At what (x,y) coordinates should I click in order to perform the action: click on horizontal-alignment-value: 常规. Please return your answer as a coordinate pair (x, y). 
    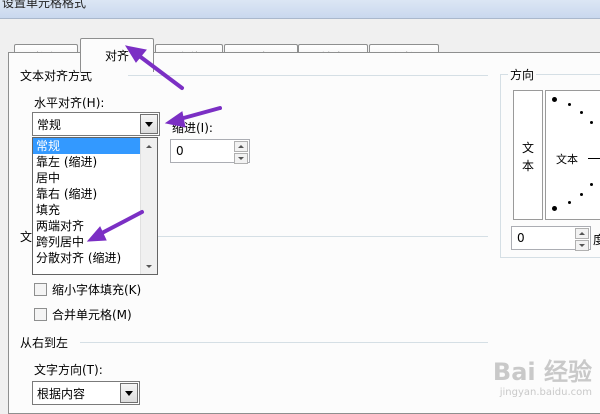
    Looking at the image, I should click on (49, 125).